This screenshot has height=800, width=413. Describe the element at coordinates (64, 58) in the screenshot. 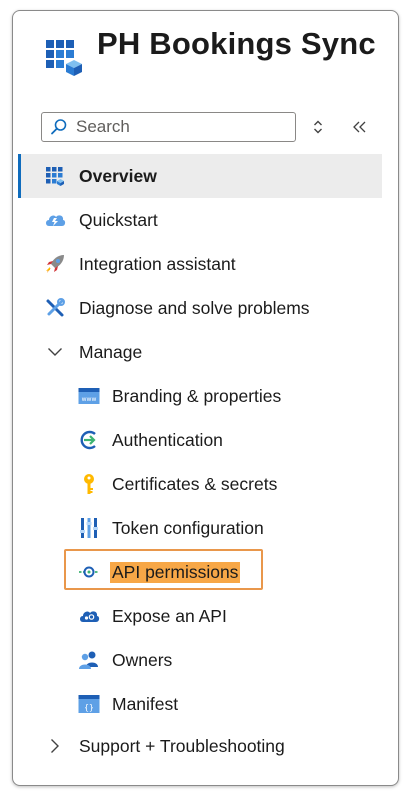

I see `app-registration-icon` at that location.